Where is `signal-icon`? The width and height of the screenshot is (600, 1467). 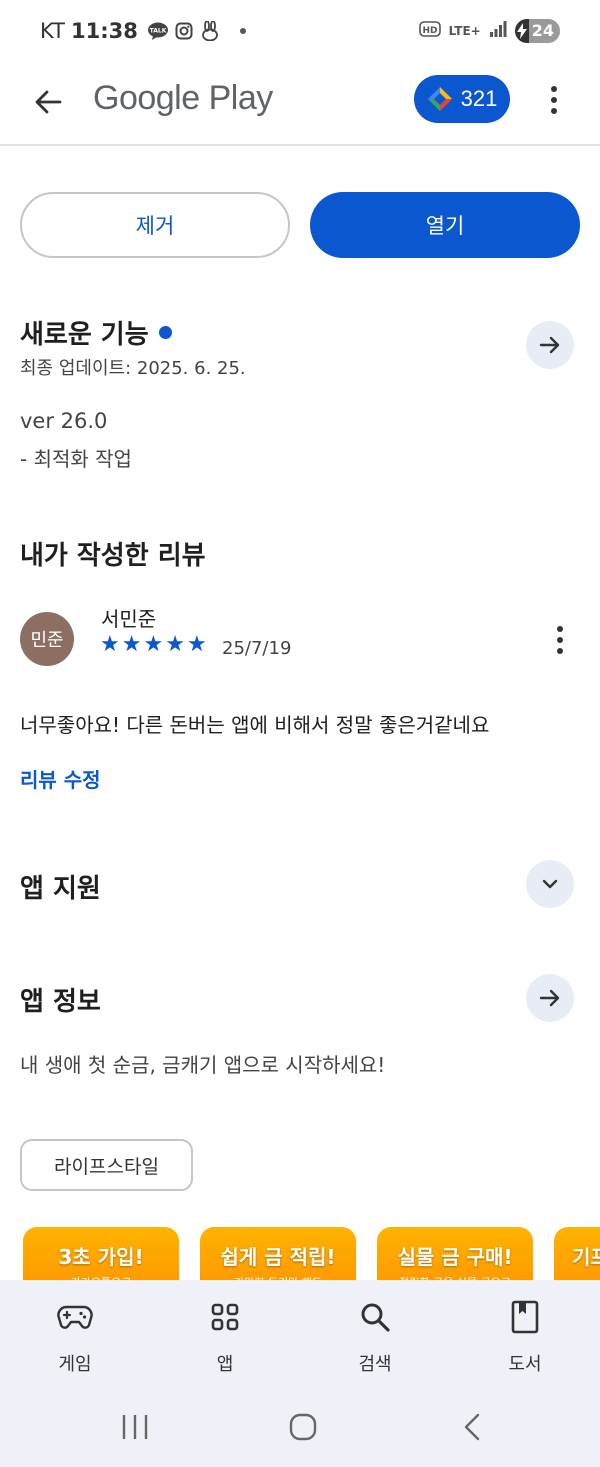
signal-icon is located at coordinates (498, 31).